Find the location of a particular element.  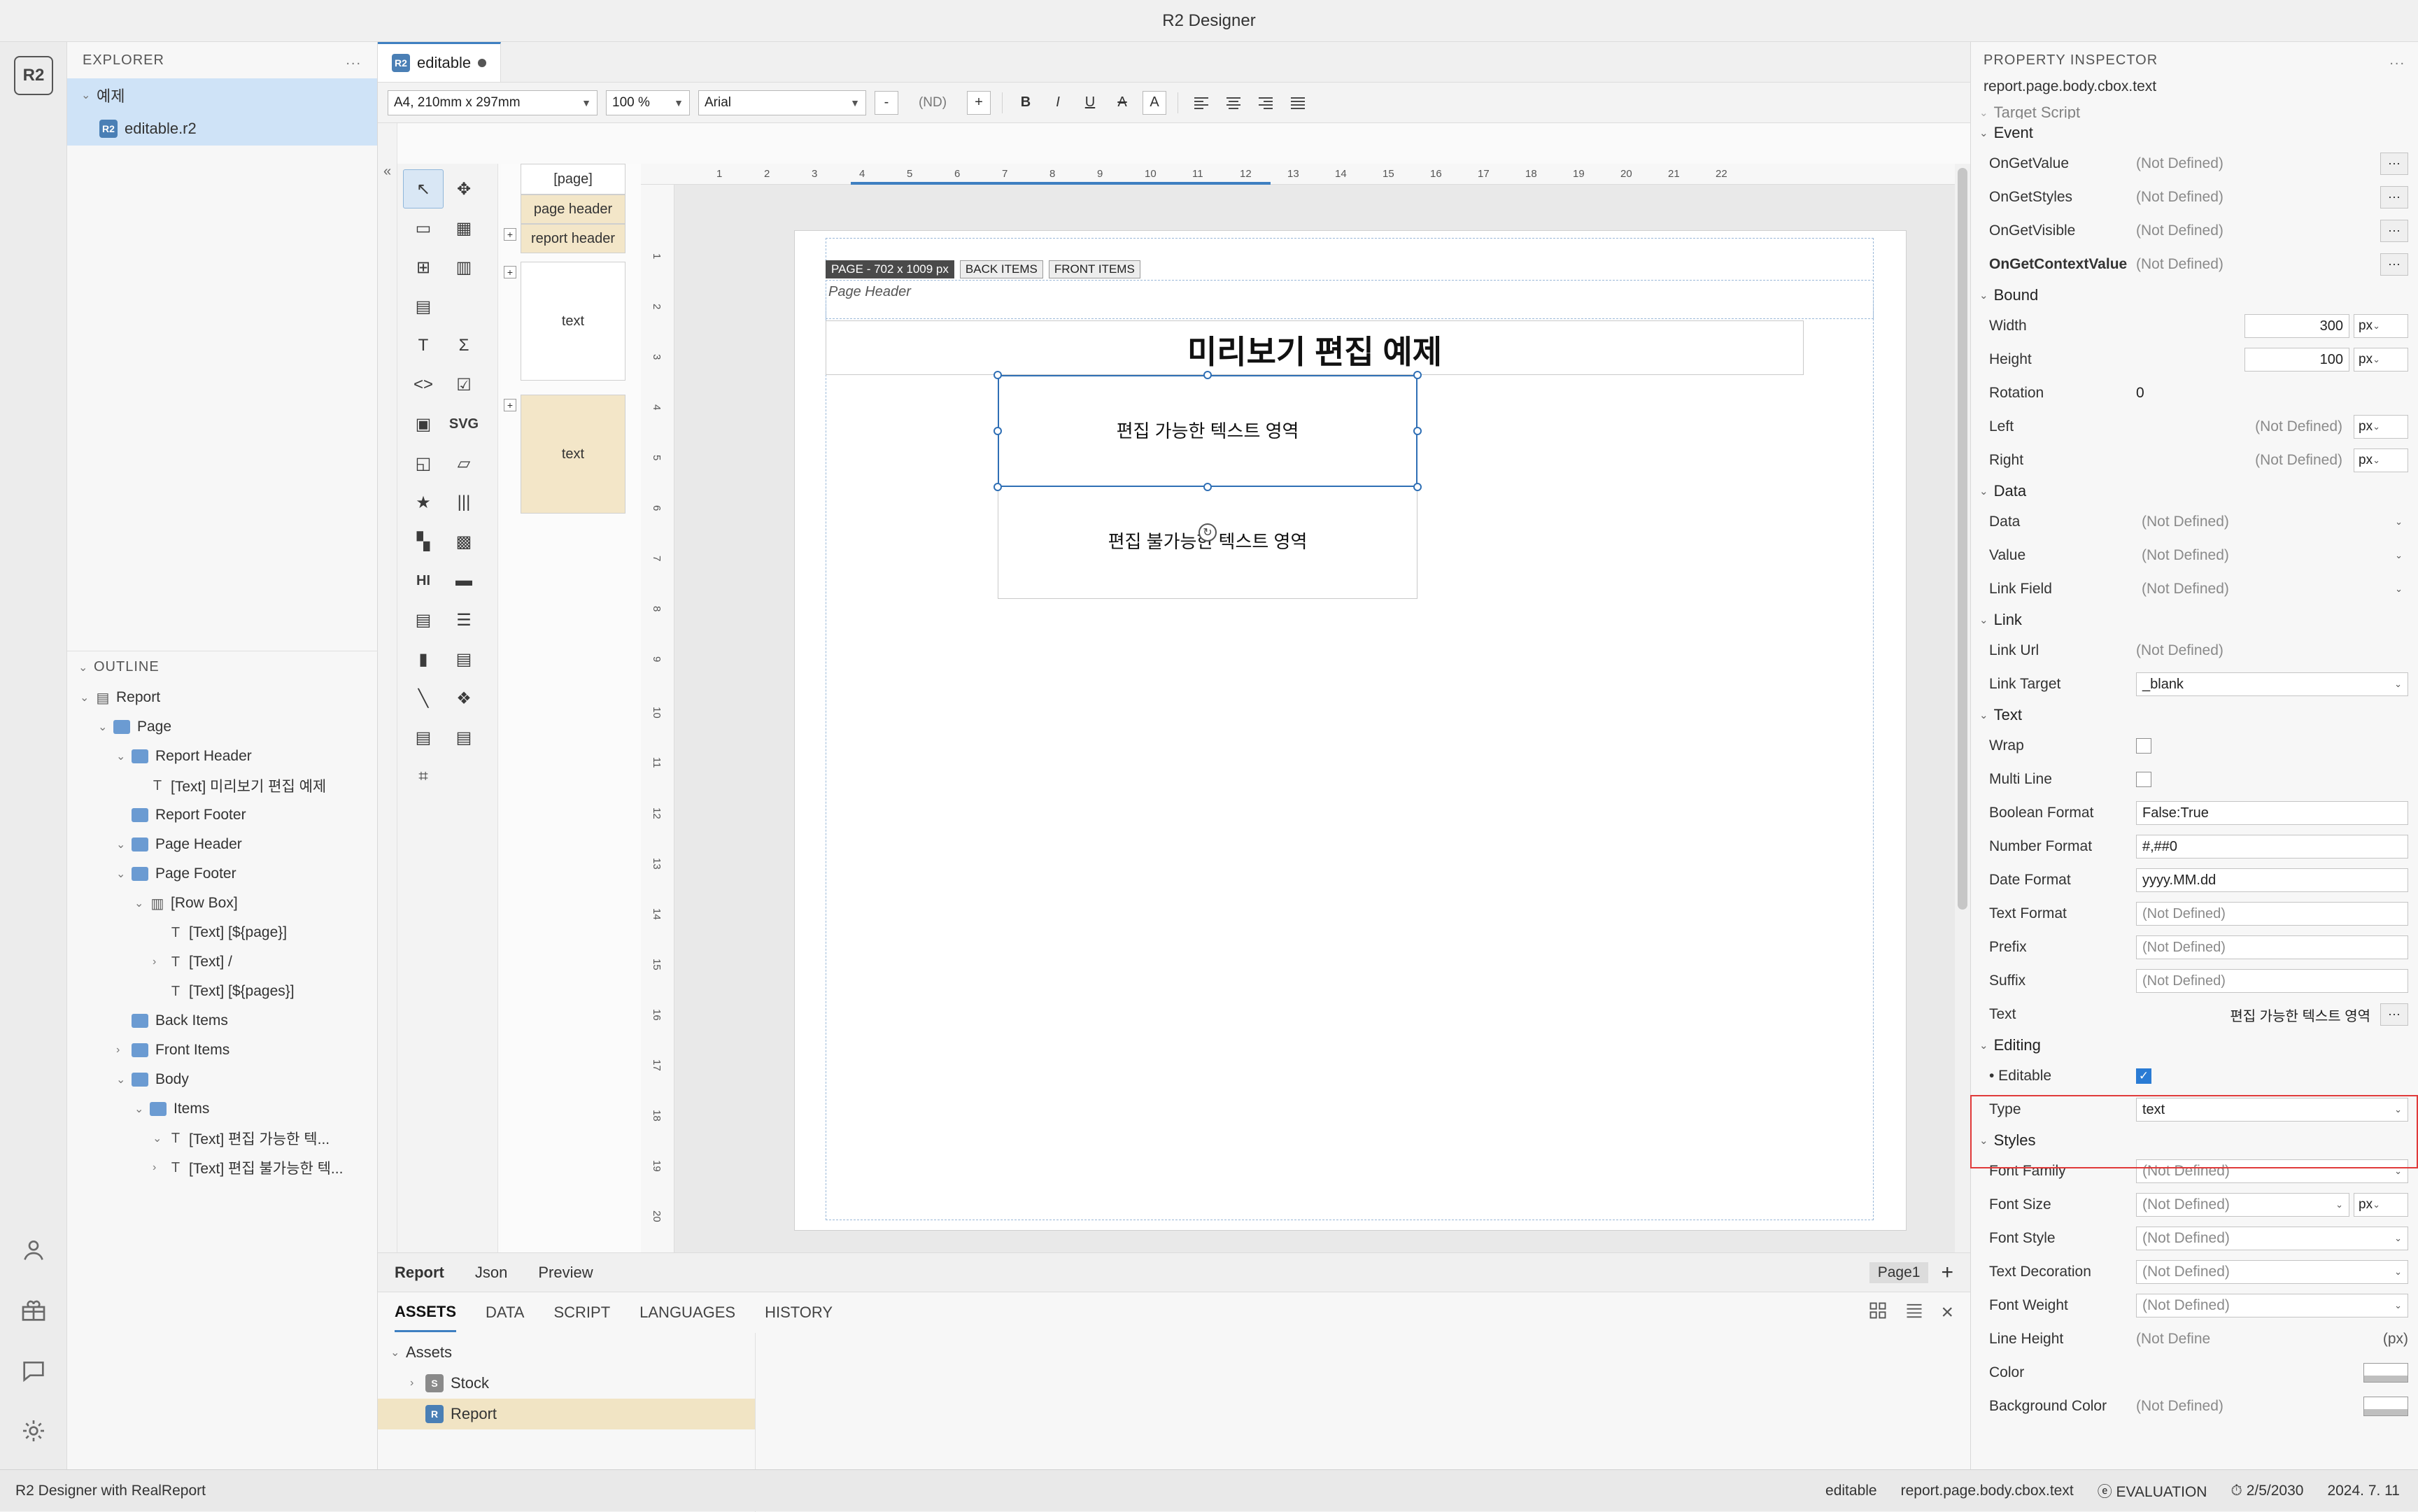

page-indicator: Page1 is located at coordinates (1899, 1272).